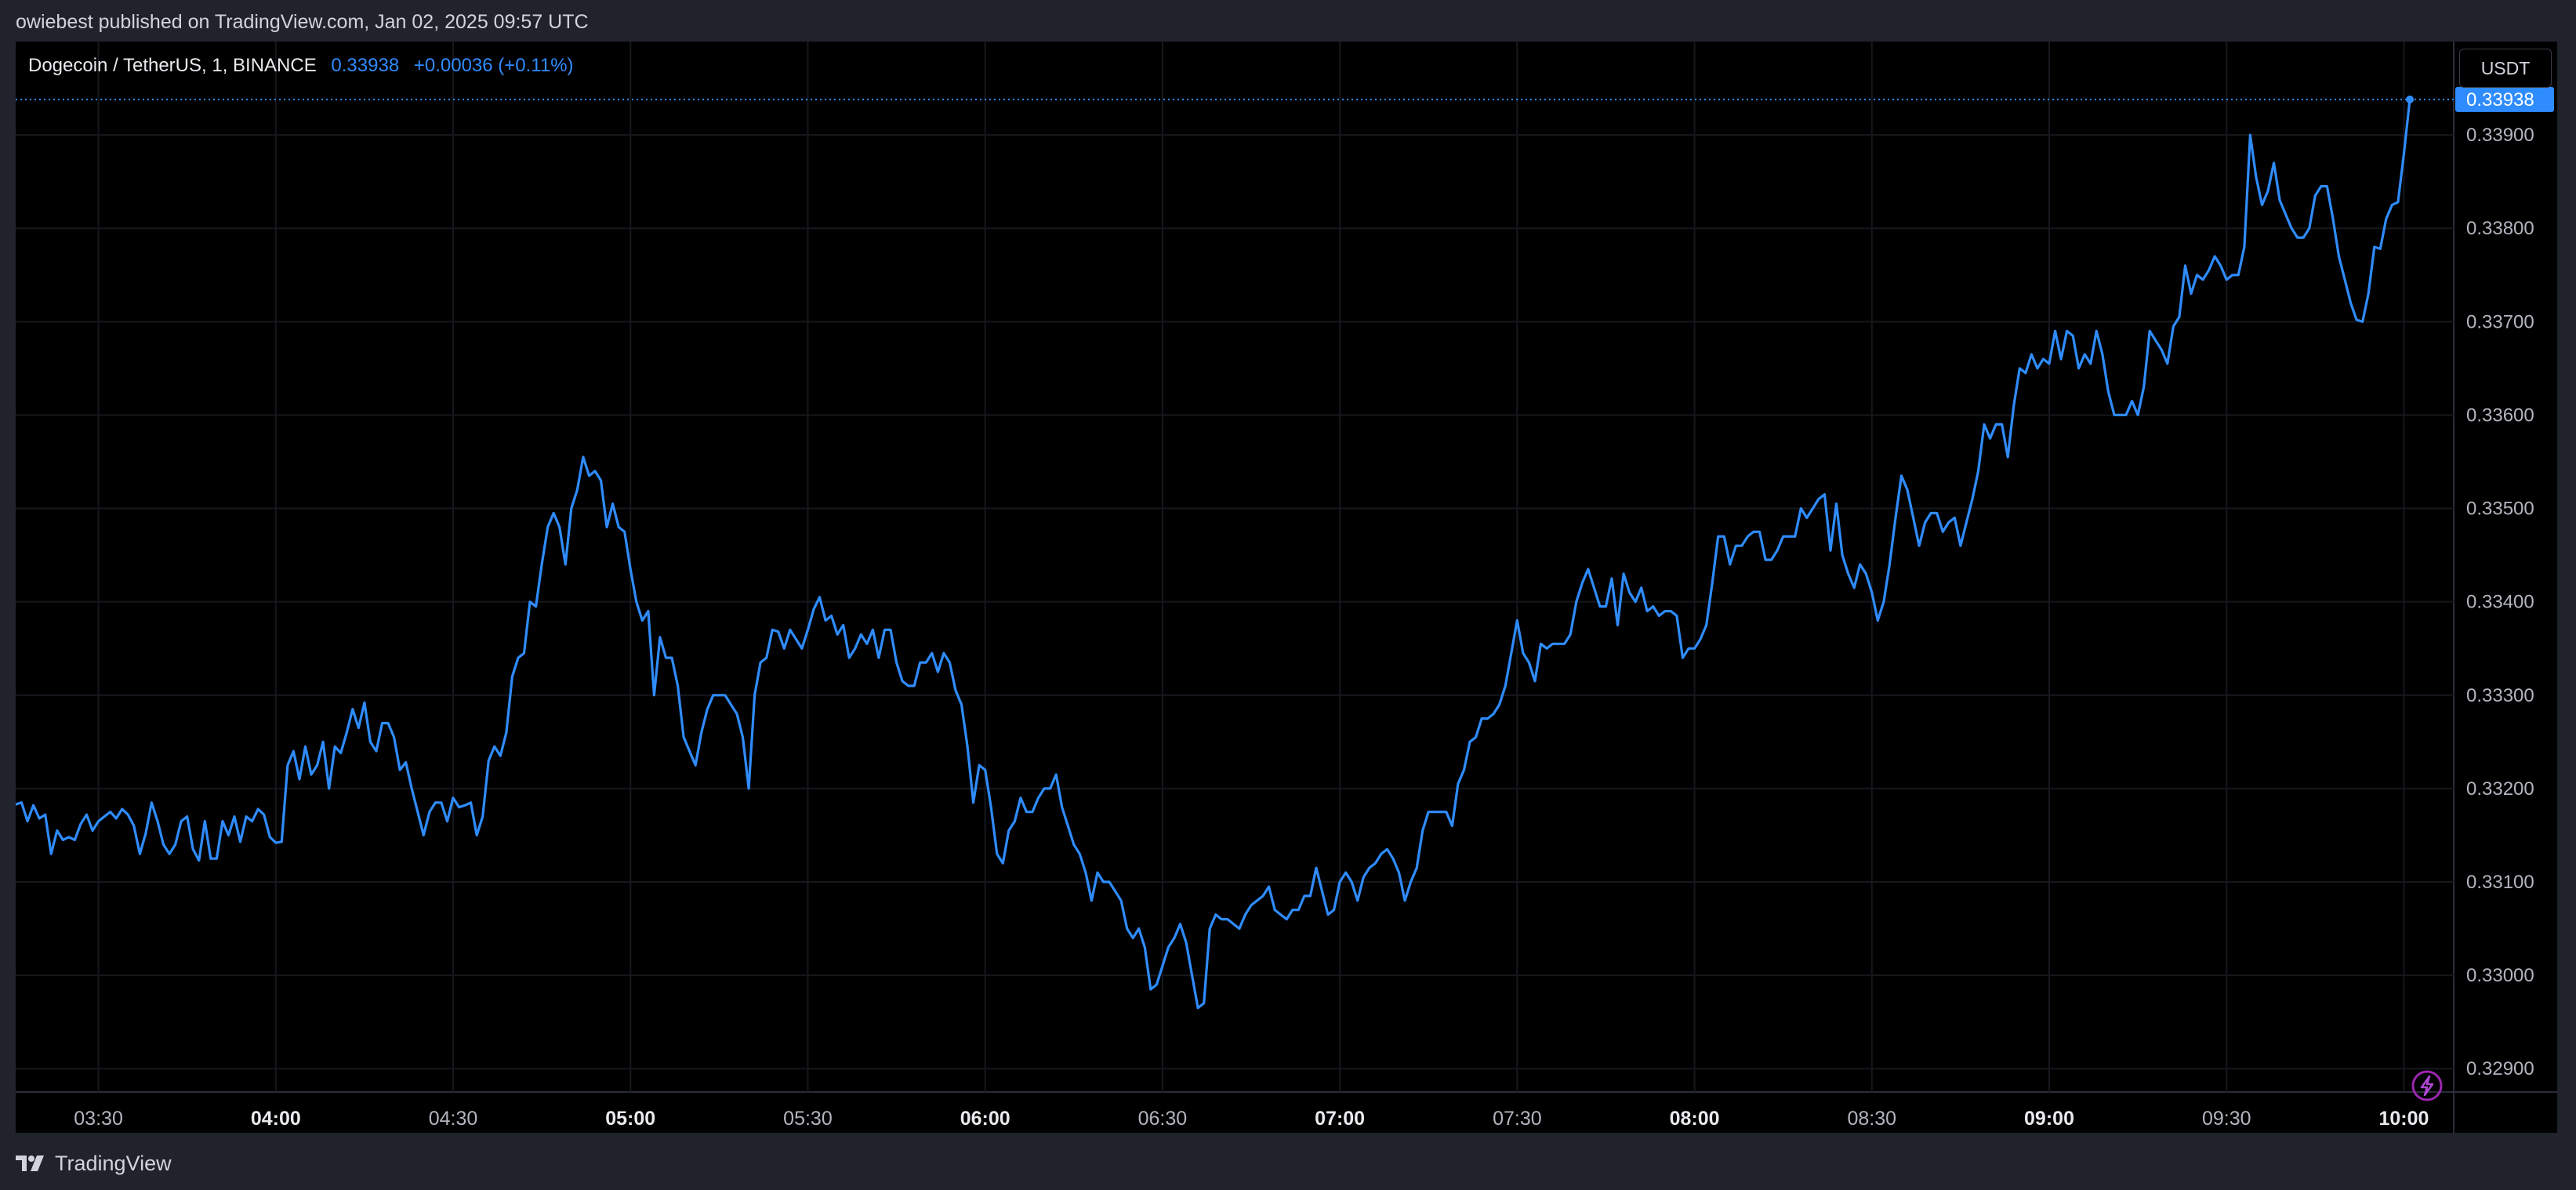 Image resolution: width=2576 pixels, height=1190 pixels. What do you see at coordinates (1695, 1119) in the screenshot?
I see `x-tick-label: 08:00` at bounding box center [1695, 1119].